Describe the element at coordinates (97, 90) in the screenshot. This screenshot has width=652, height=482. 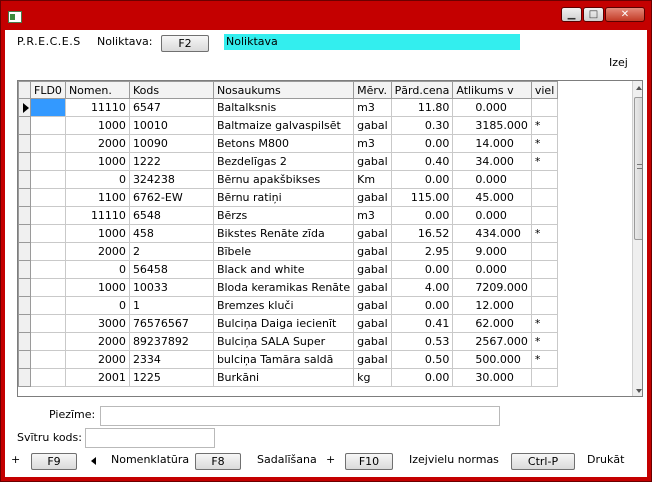
I see `col-header-nomen: Nomen.` at that location.